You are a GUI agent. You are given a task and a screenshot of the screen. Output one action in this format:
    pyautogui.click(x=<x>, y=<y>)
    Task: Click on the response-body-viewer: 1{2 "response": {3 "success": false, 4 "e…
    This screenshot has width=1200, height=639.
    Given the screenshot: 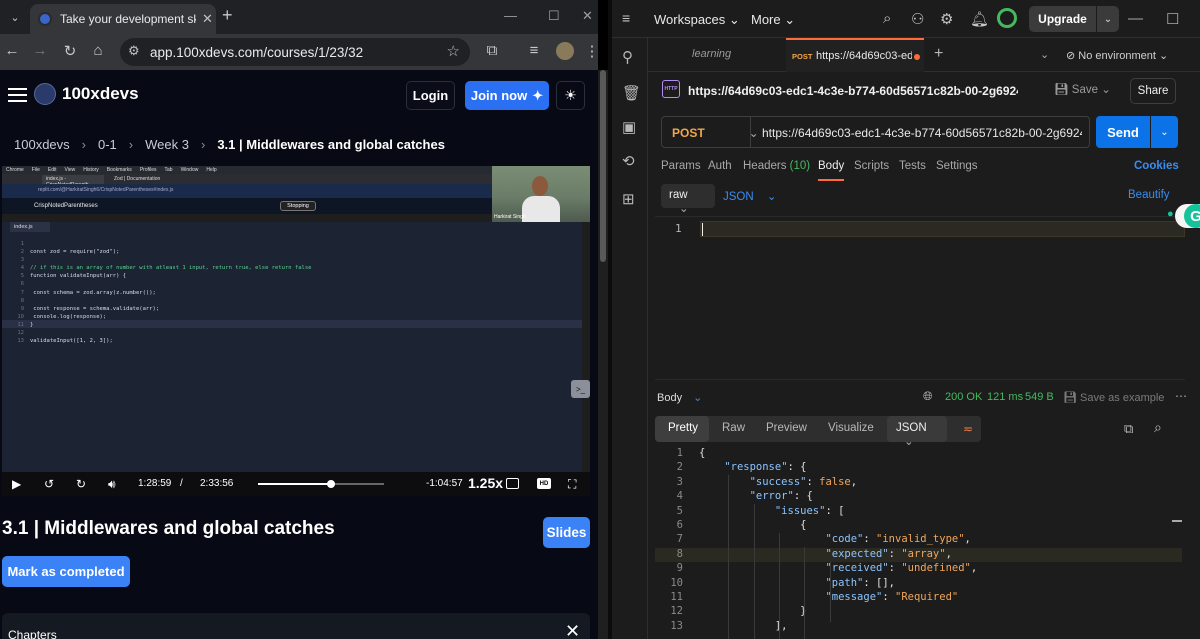 What is the action you would take?
    pyautogui.click(x=918, y=543)
    